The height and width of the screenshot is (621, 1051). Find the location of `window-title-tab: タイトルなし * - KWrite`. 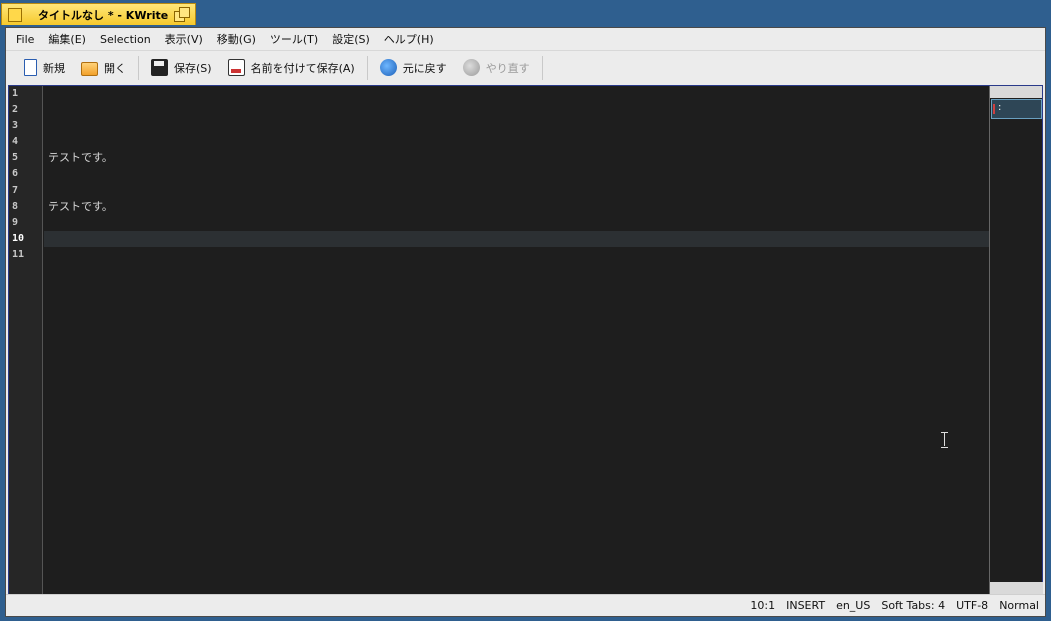

window-title-tab: タイトルなし * - KWrite is located at coordinates (98, 14).